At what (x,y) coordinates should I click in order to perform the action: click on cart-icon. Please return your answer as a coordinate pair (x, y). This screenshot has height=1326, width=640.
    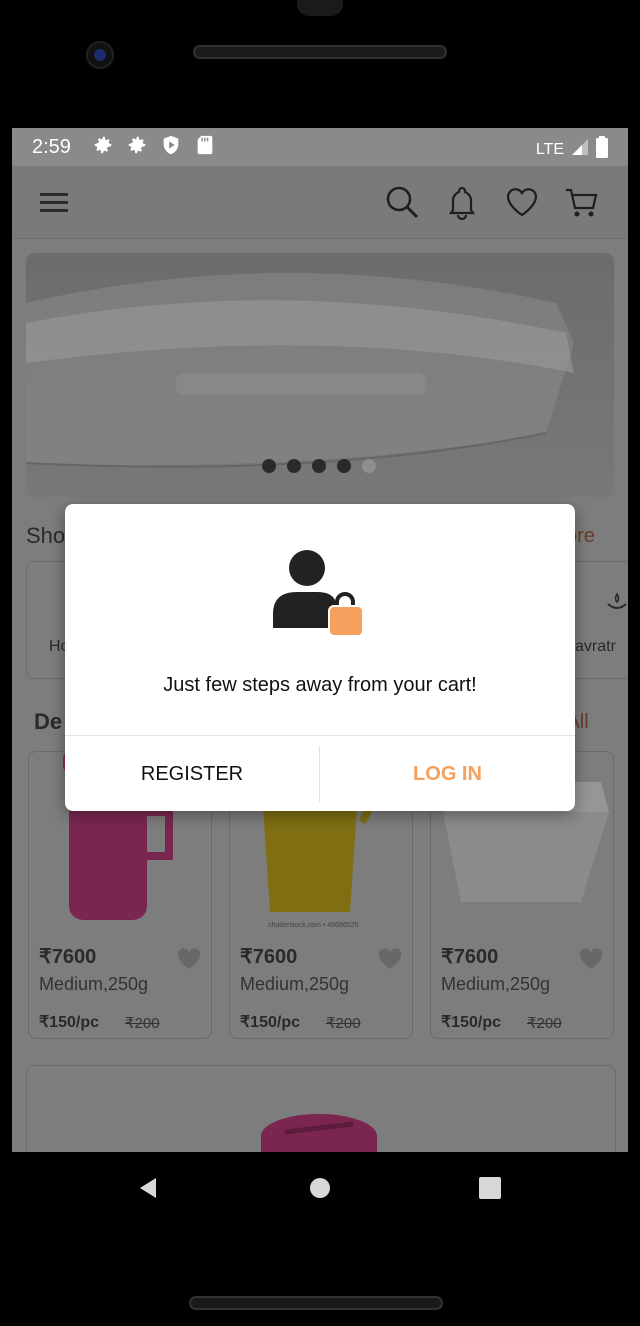
    Looking at the image, I should click on (582, 202).